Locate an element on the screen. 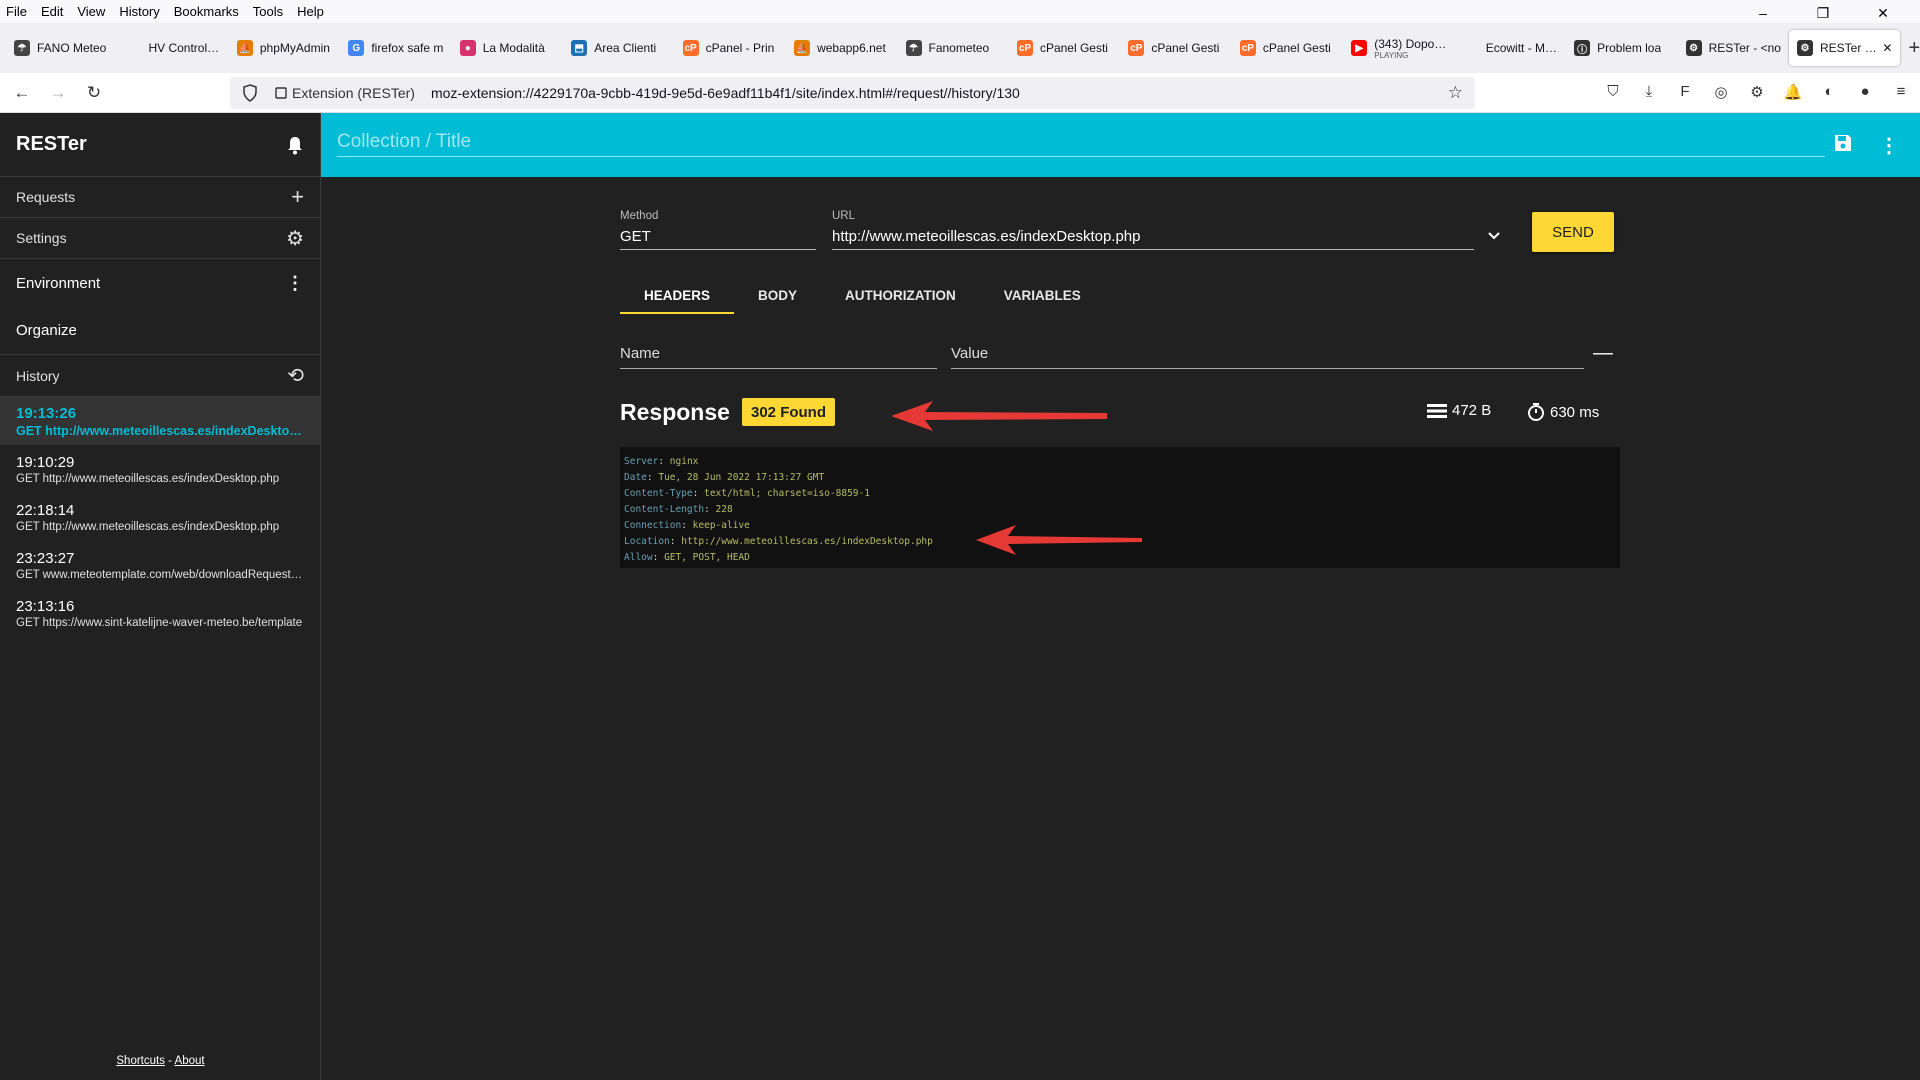 The width and height of the screenshot is (1920, 1080). browser-tab: ⚙ RESTer - < ✕ is located at coordinates (1845, 48).